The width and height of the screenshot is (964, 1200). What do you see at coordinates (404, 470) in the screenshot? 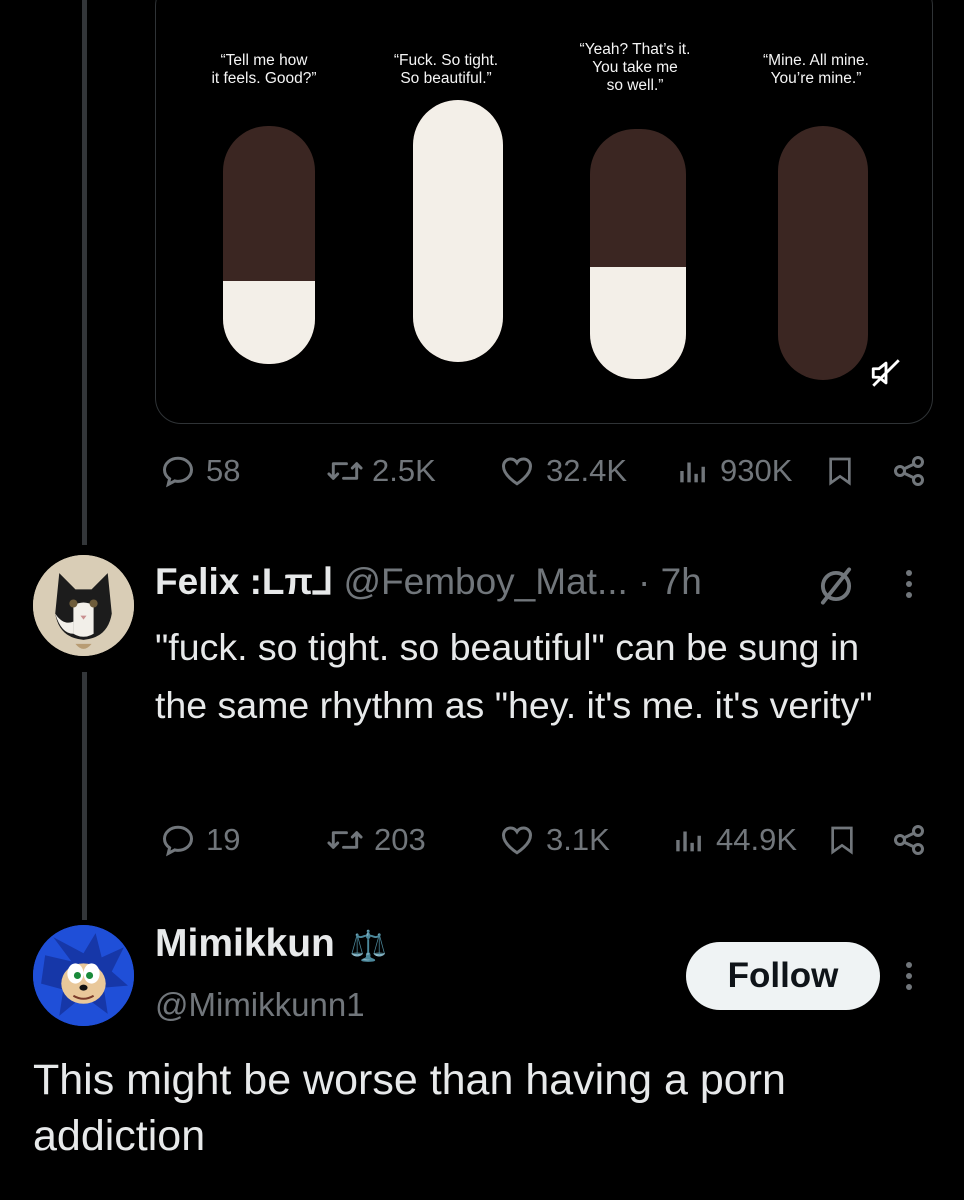
I see `retweet-count: 2.5K` at bounding box center [404, 470].